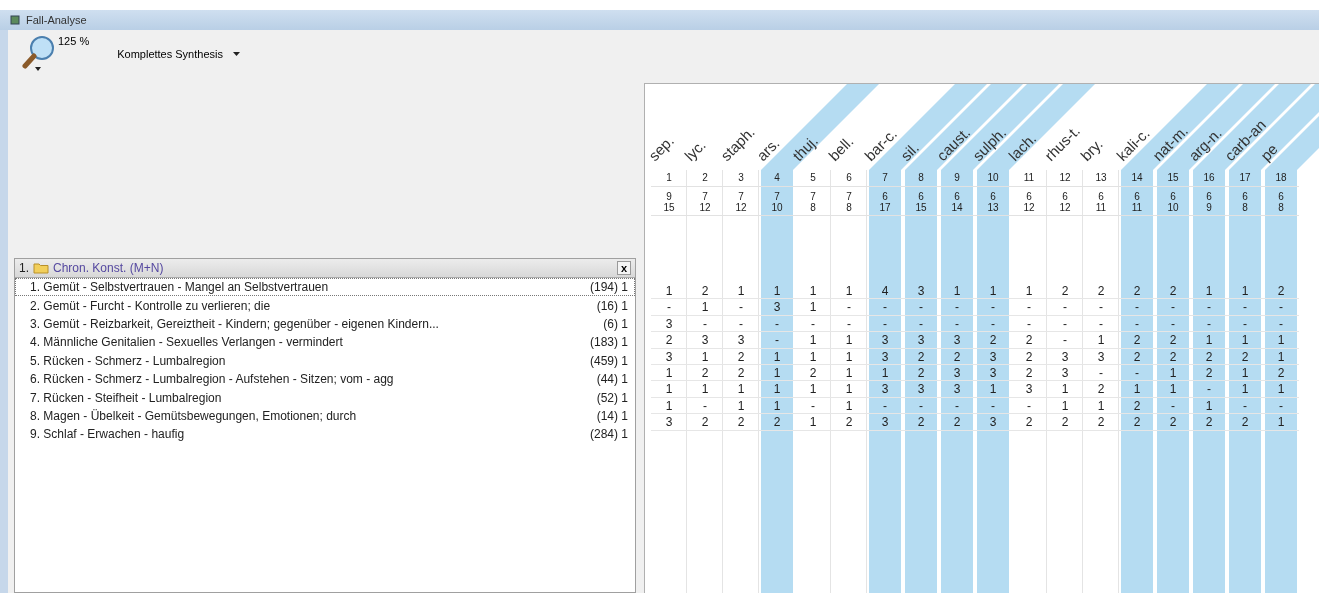 This screenshot has height=593, width=1319. I want to click on rubric-row: 9. Schlaf - Erwachen - haufig (284) 1, so click(325, 434).